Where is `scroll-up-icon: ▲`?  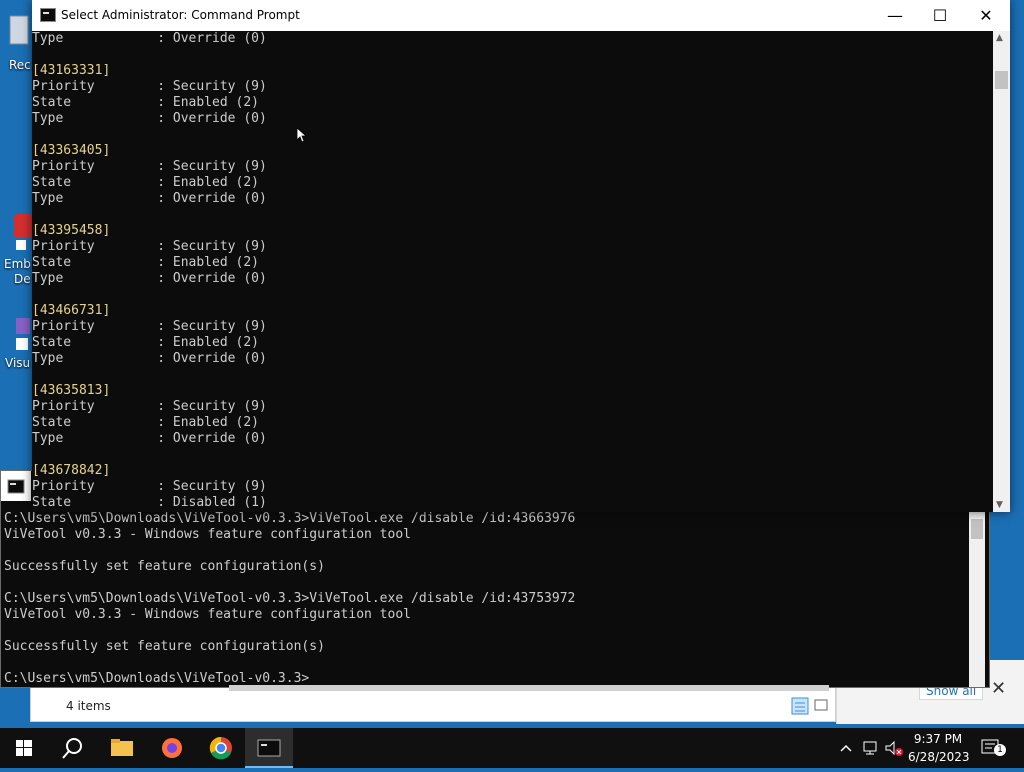 scroll-up-icon: ▲ is located at coordinates (999, 38).